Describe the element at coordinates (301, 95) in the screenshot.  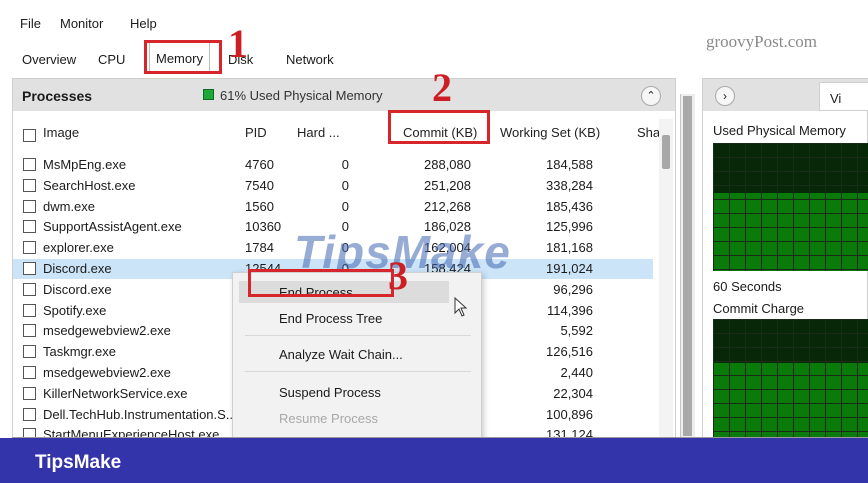
I see `memory-status-text: 61% Used Physical Memory` at that location.